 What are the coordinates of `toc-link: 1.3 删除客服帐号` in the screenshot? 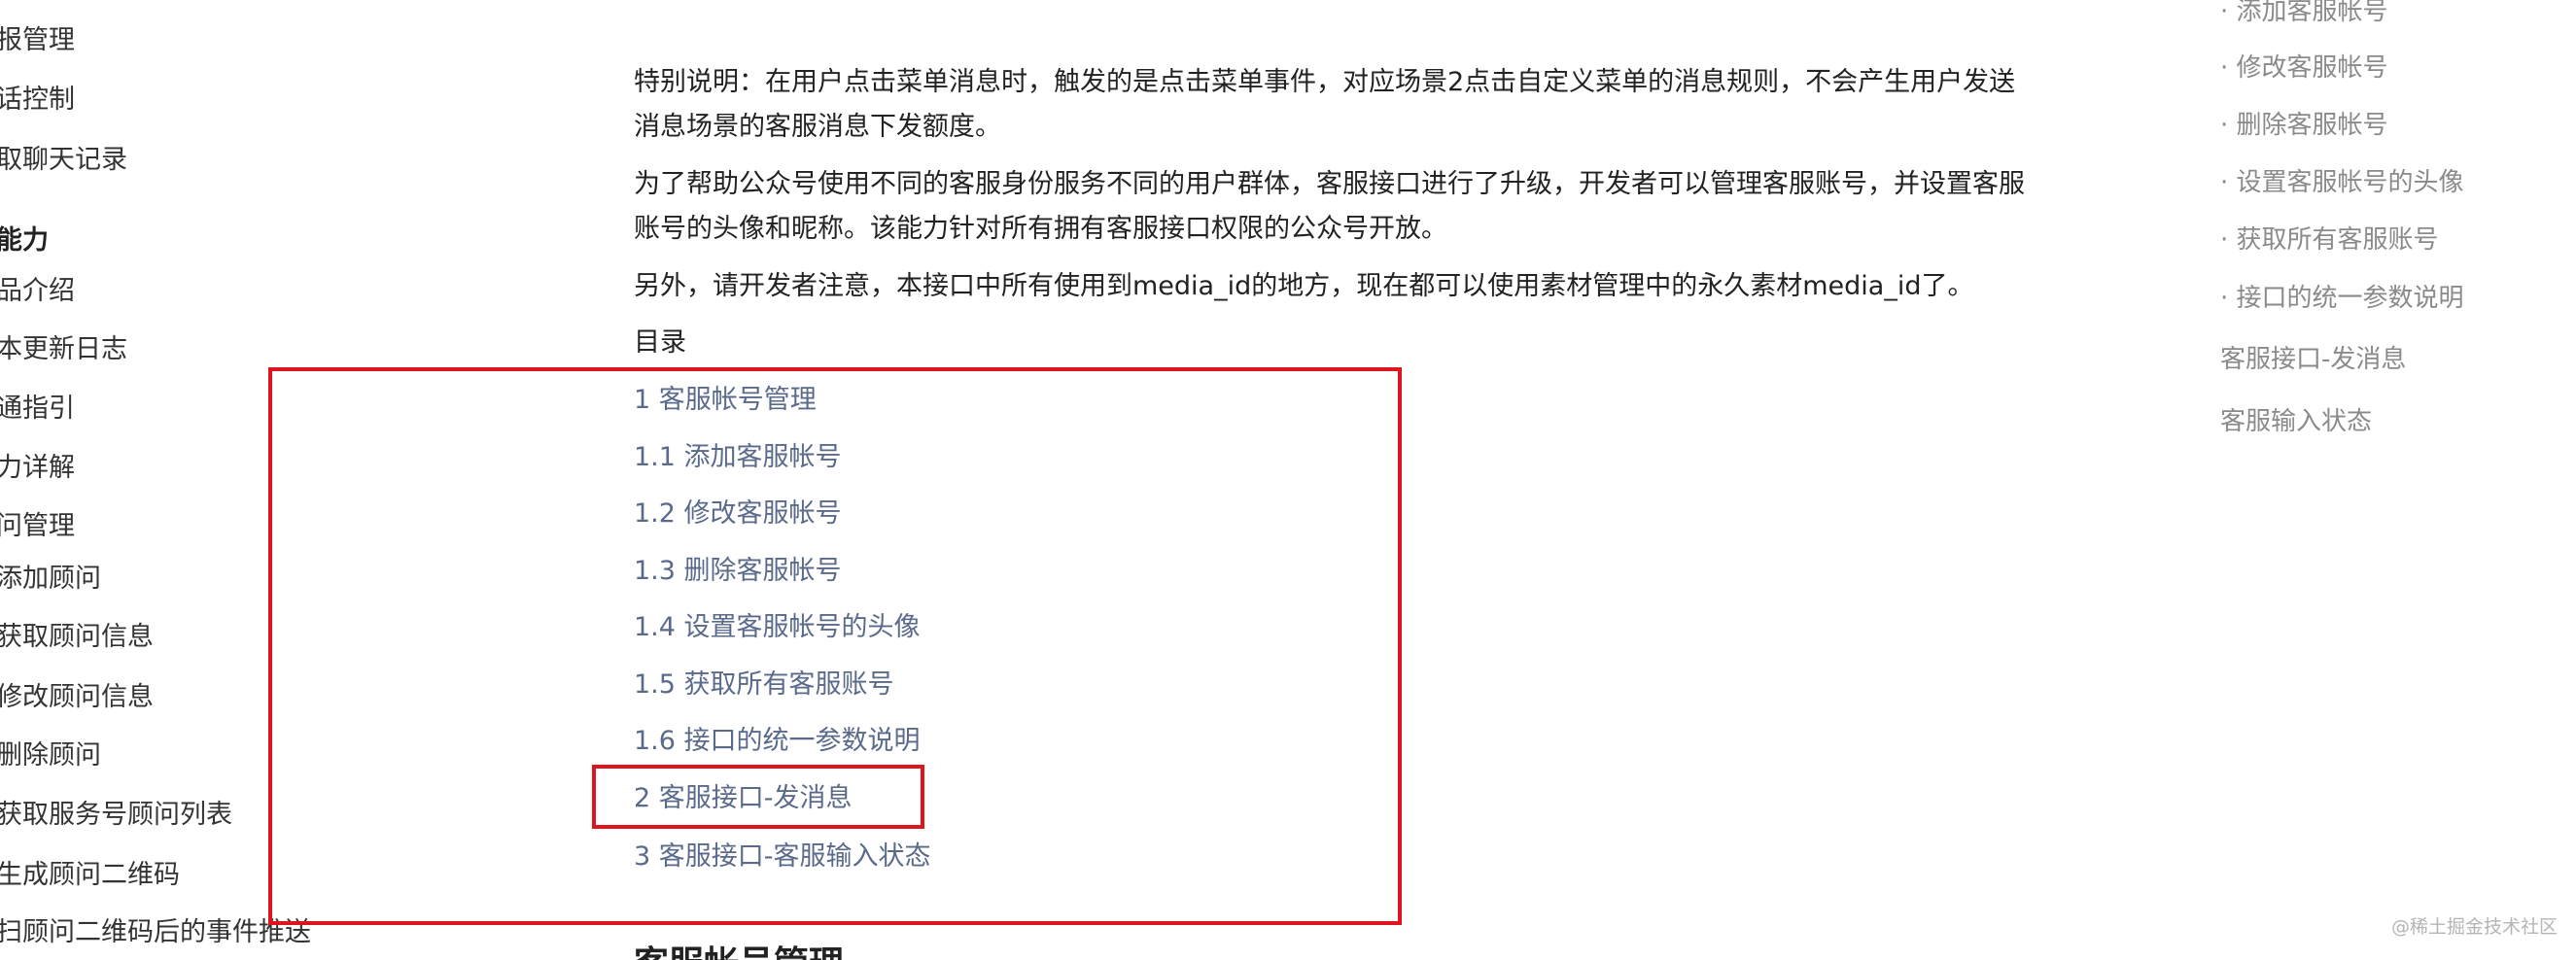 It's located at (738, 571).